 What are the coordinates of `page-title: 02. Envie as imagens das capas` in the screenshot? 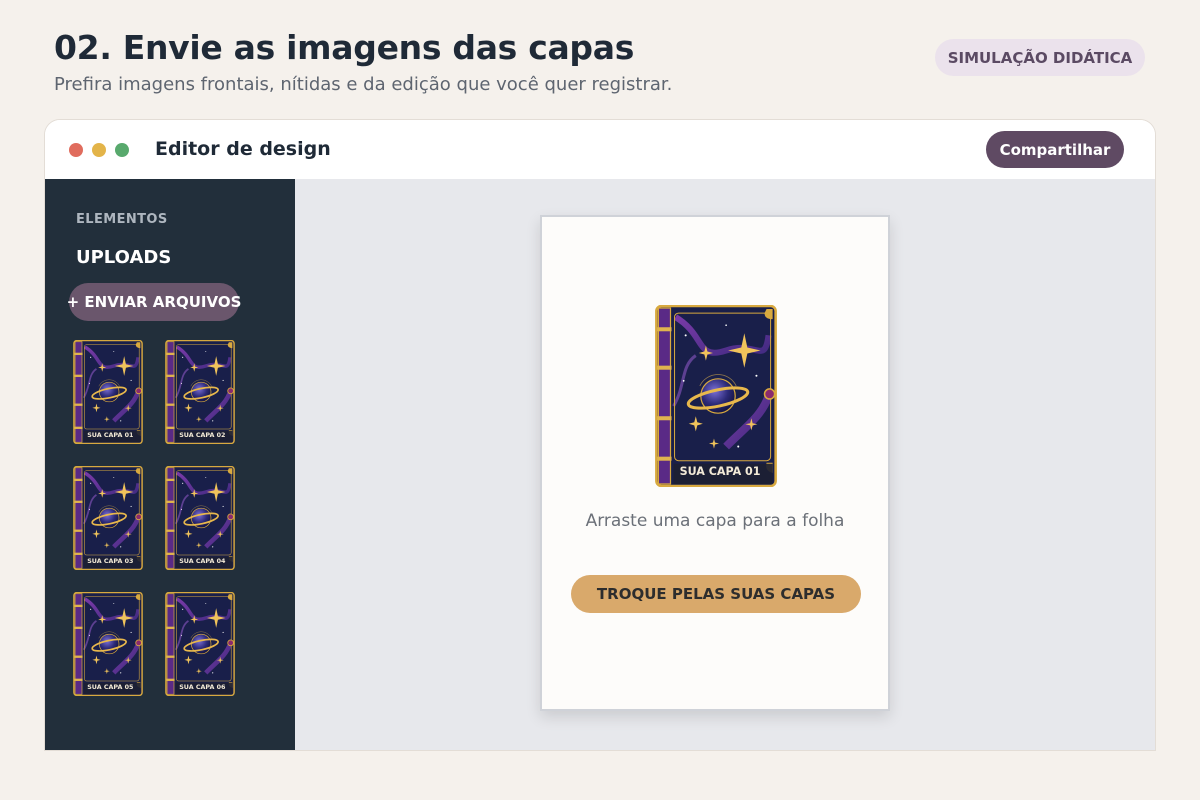 It's located at (344, 47).